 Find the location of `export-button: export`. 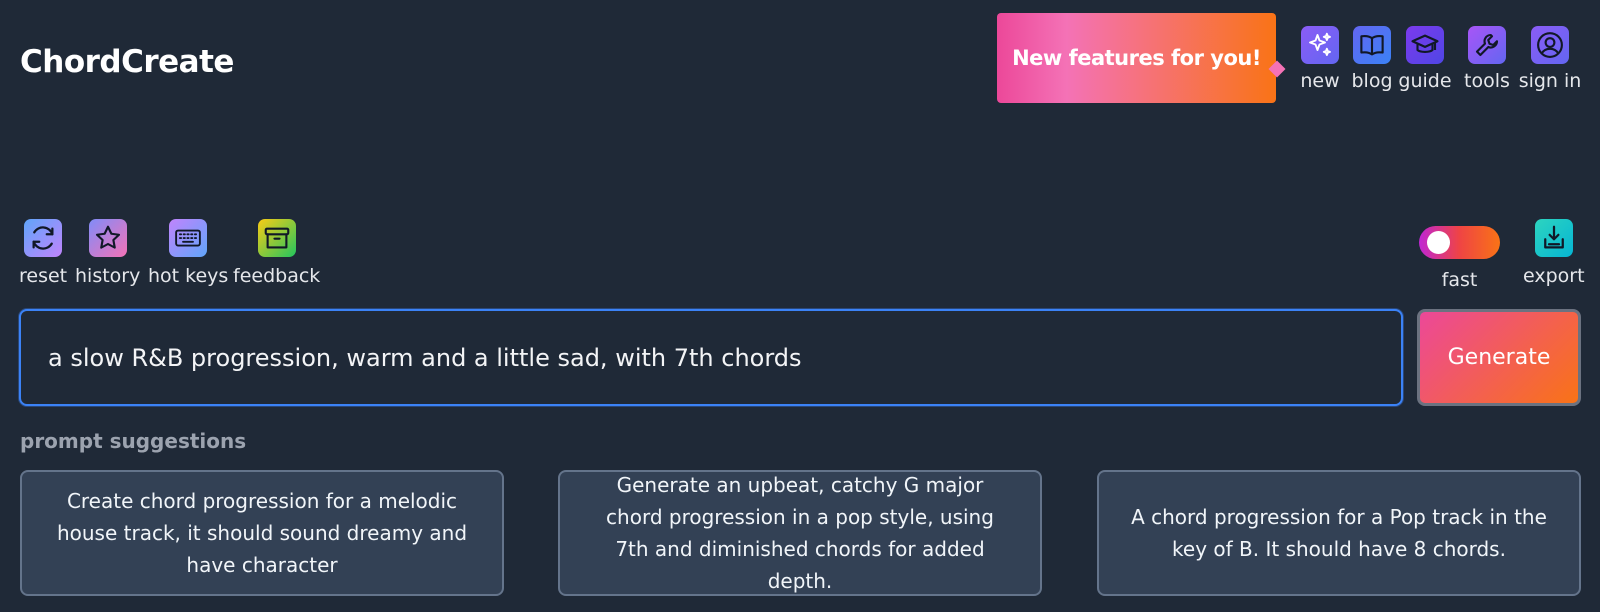

export-button: export is located at coordinates (1554, 253).